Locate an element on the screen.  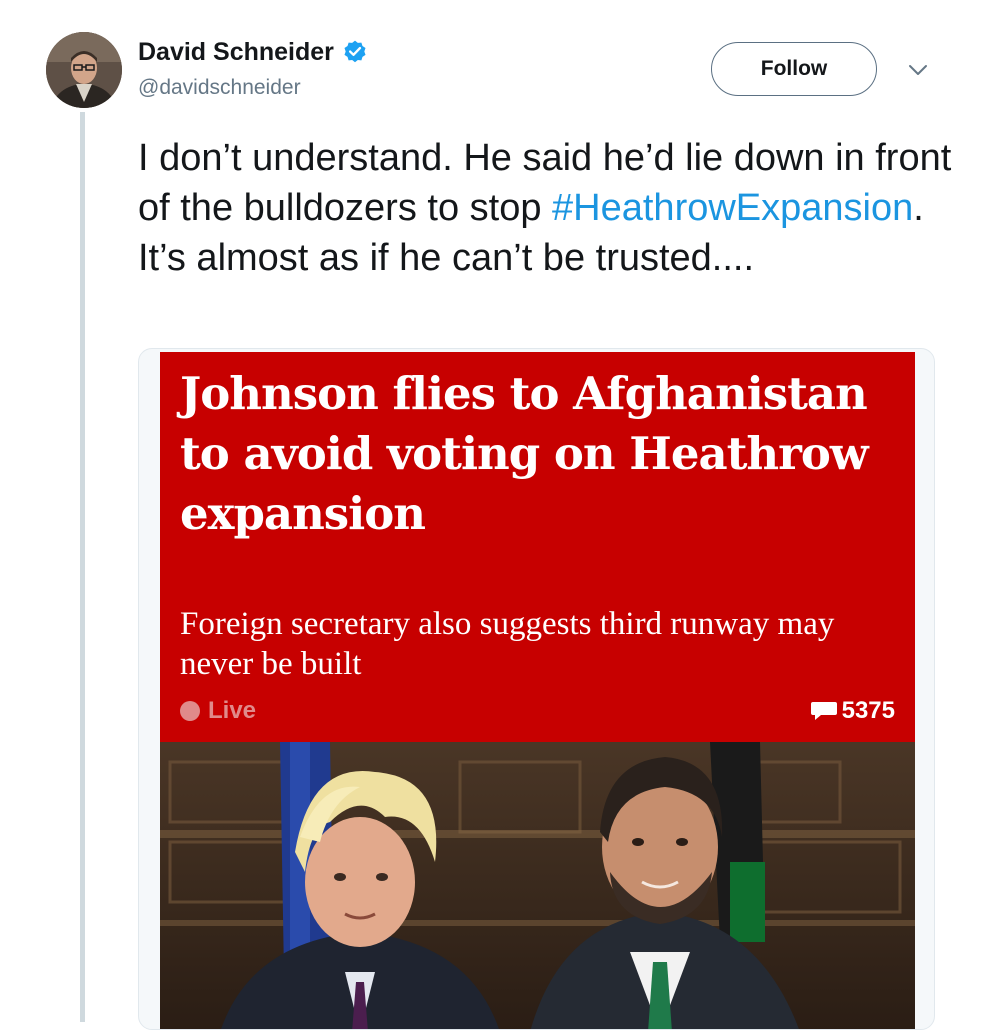
verified-badge-icon is located at coordinates (355, 52).